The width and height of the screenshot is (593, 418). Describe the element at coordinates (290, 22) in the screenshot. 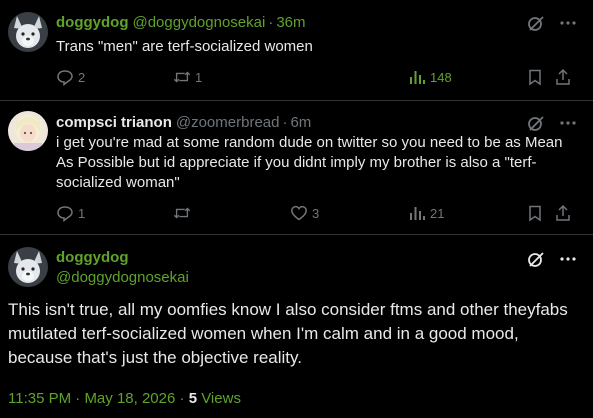

I see `timestamp: 36m` at that location.